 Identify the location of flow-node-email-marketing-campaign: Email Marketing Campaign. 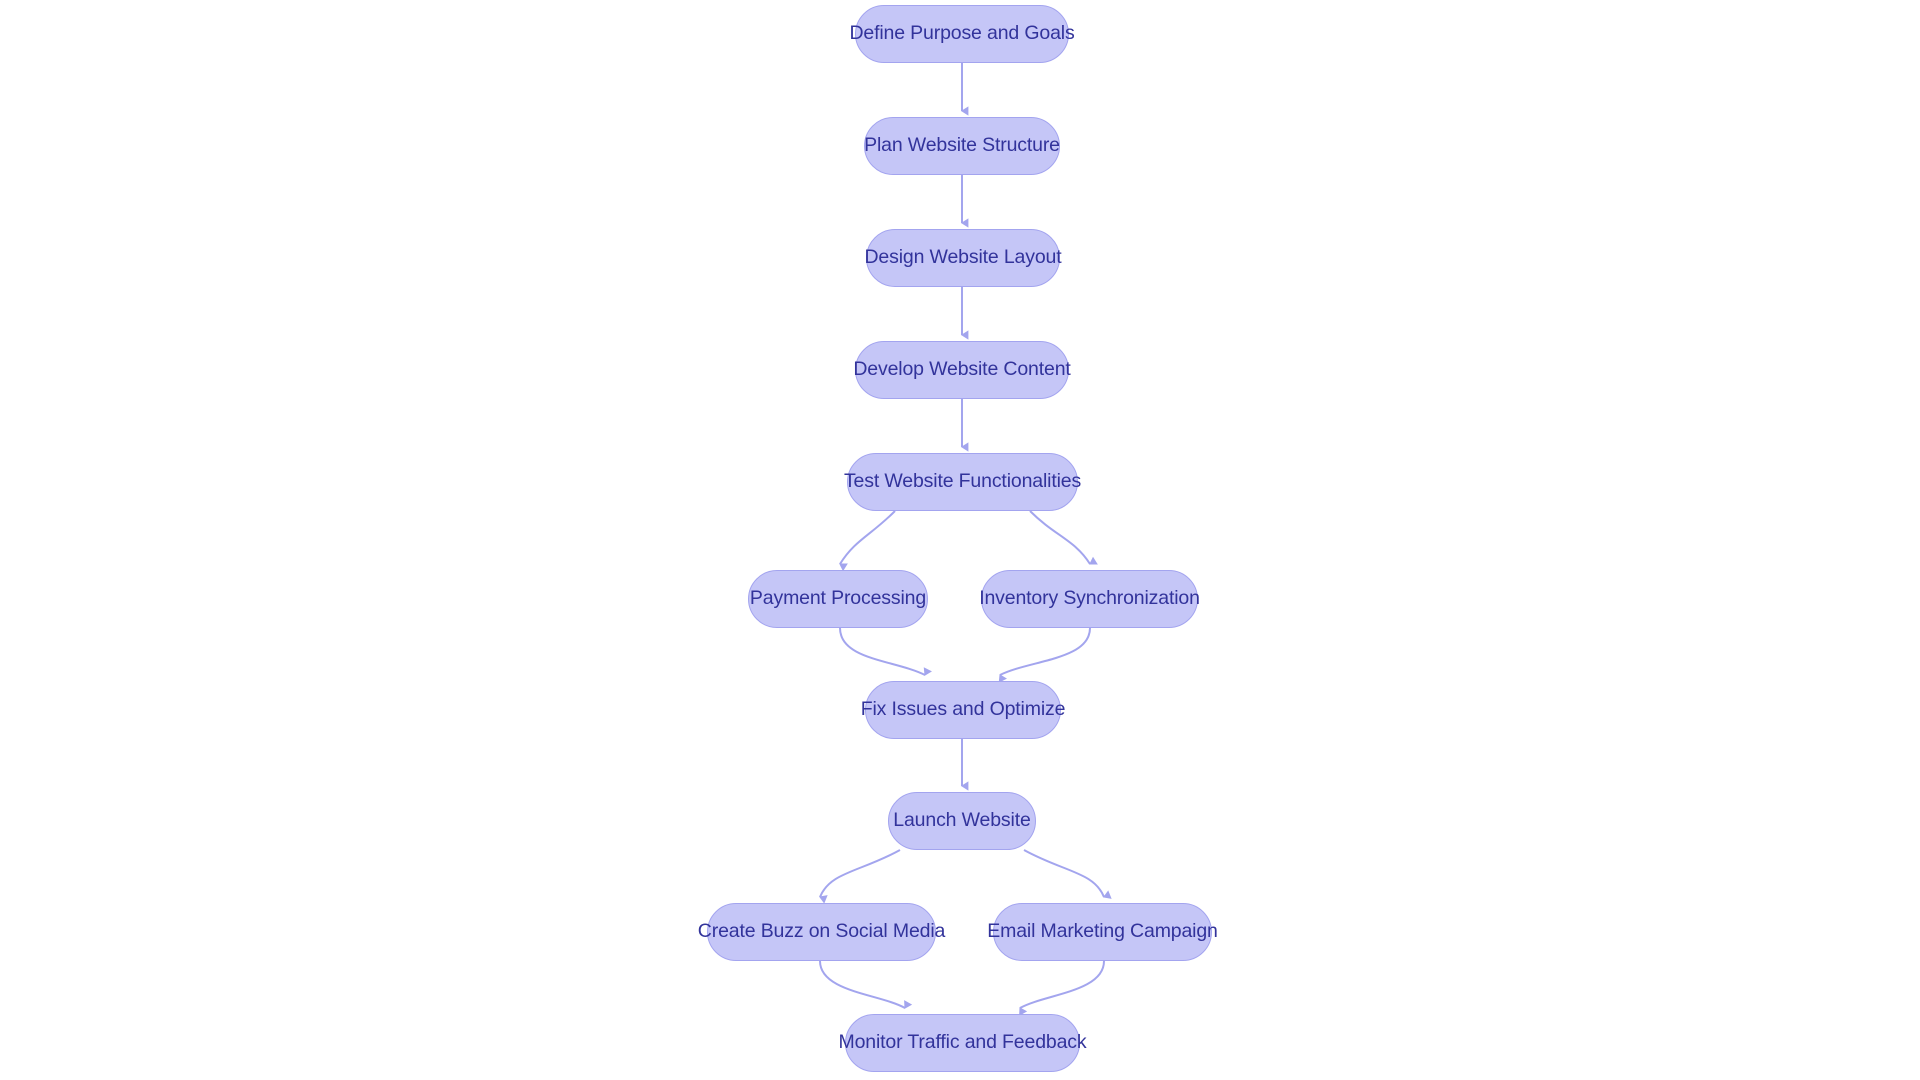
(1102, 932).